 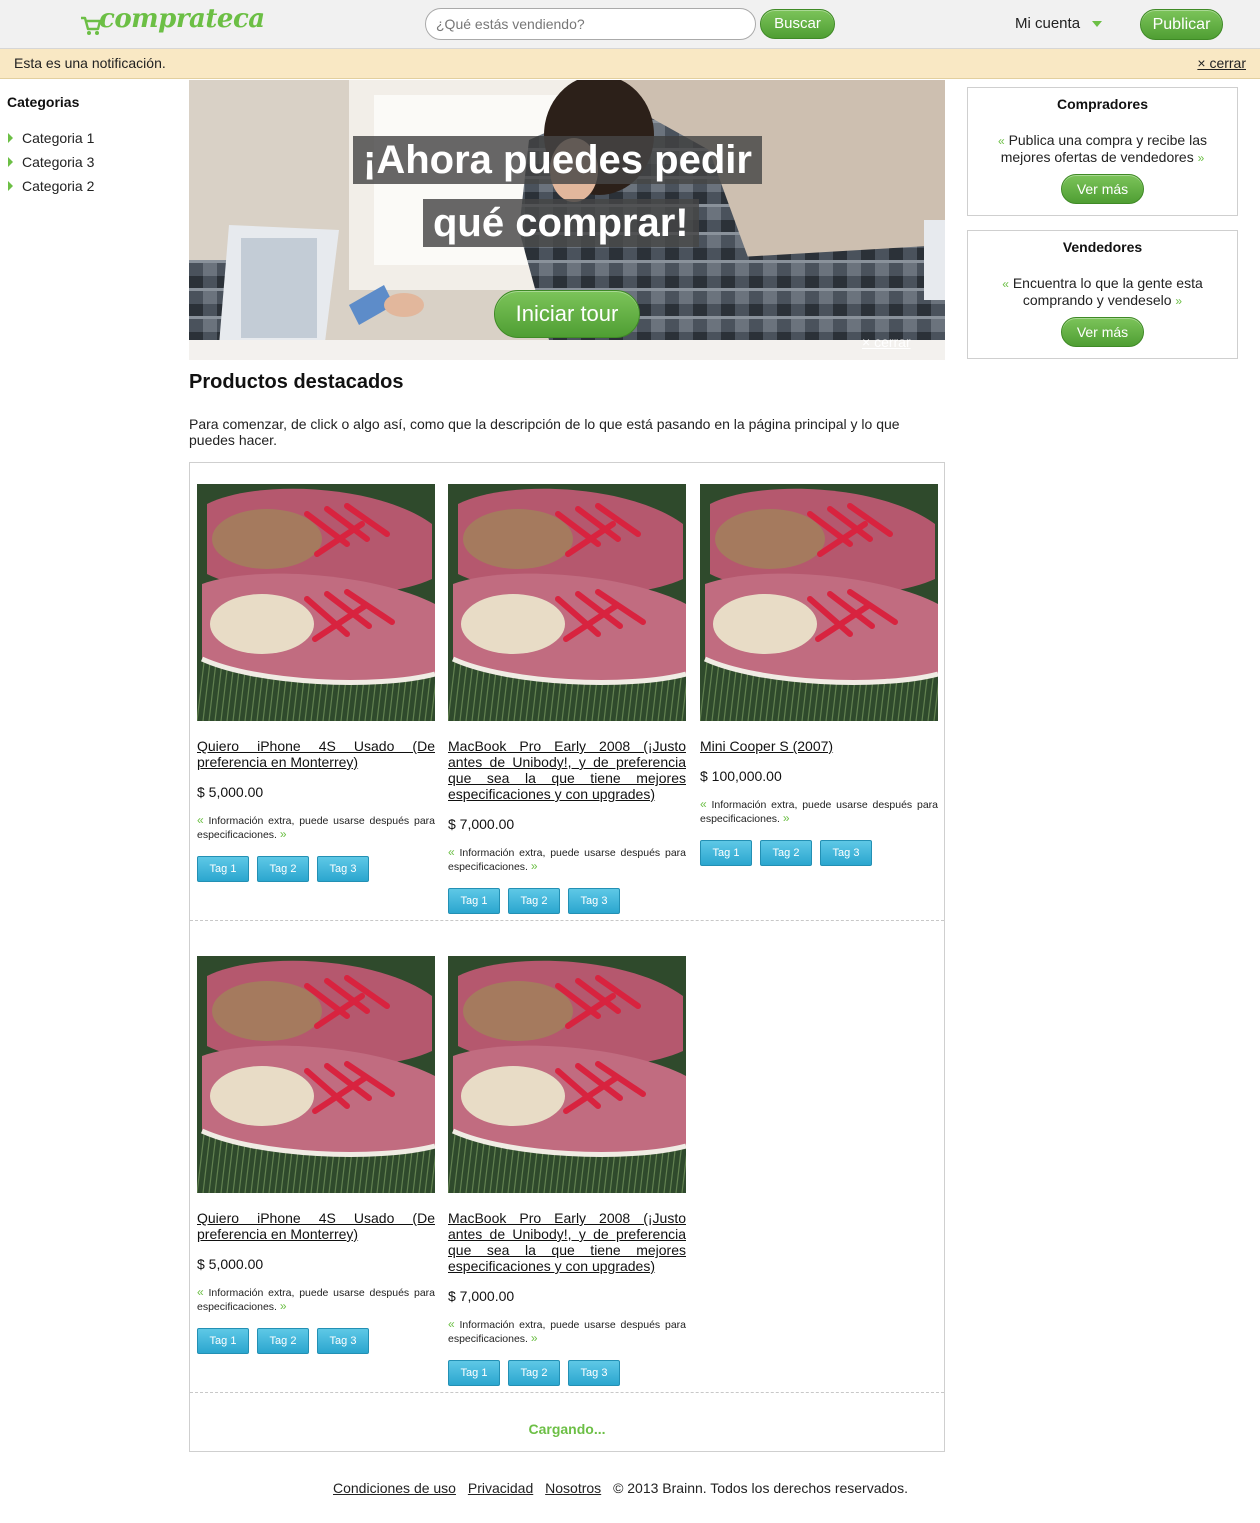 I want to click on top-header: comprateca Buscar Mi cuenta Publicar, so click(x=630, y=24).